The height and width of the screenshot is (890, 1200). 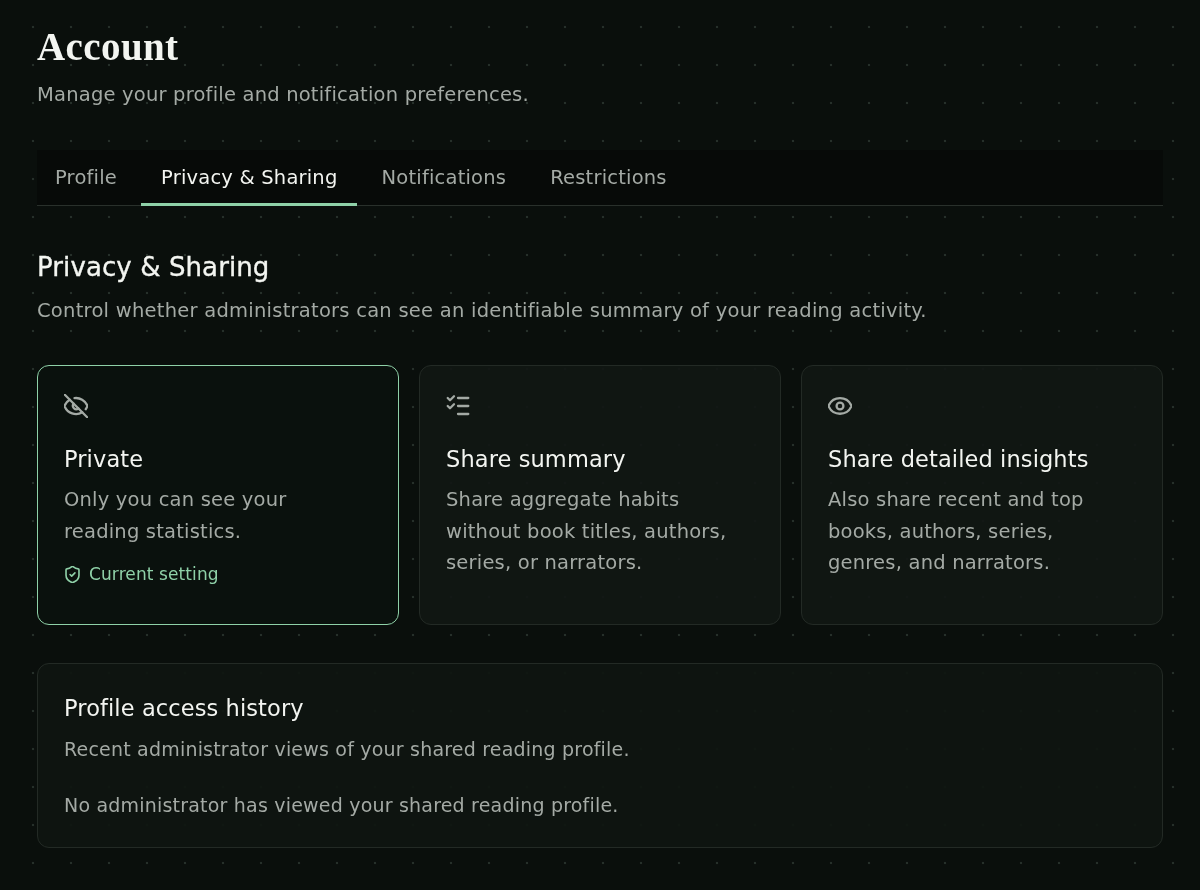 I want to click on section-title: Privacy & Sharing, so click(x=154, y=267).